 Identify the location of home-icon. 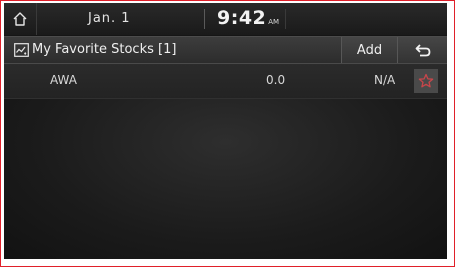
(20, 19).